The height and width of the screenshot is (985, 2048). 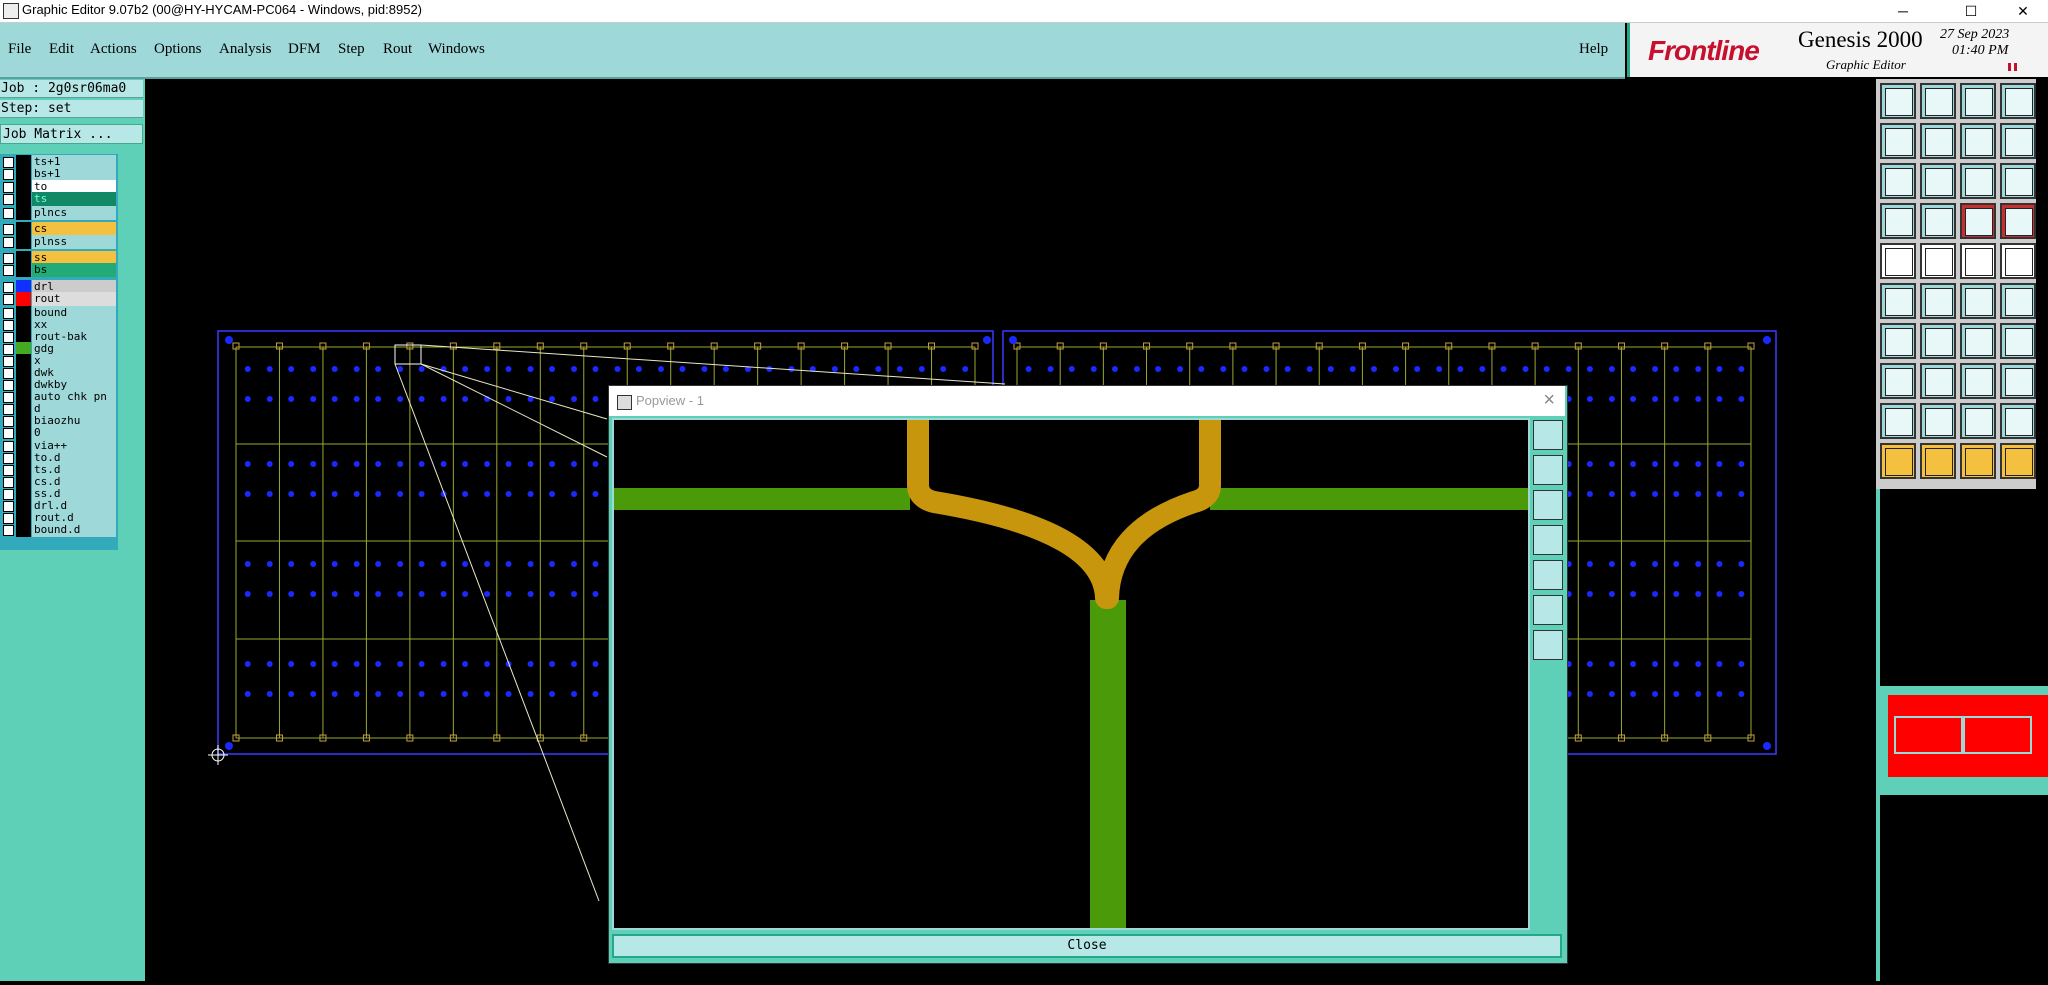 I want to click on layer-row: rout, so click(x=59, y=299).